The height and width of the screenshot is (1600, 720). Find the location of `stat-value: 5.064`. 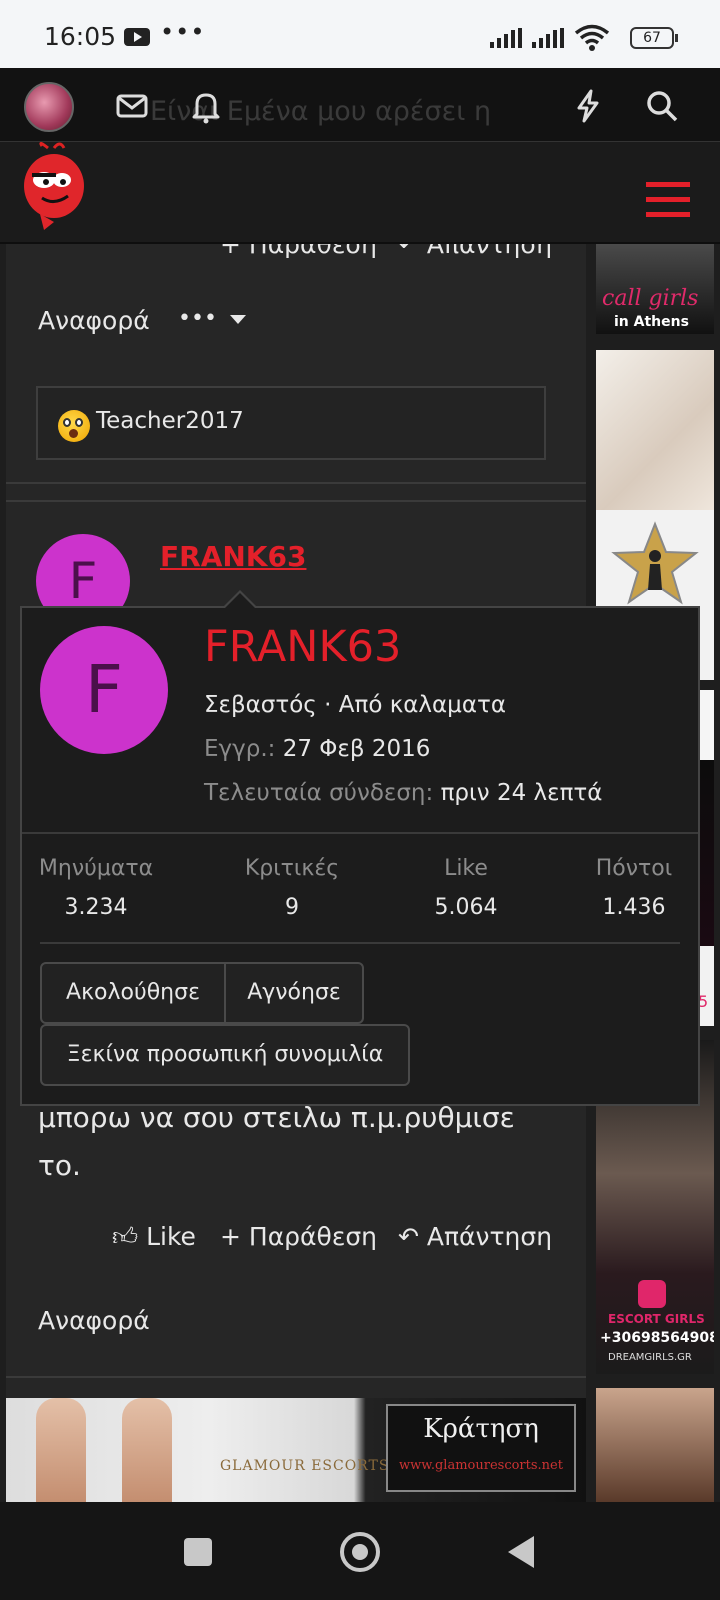

stat-value: 5.064 is located at coordinates (466, 907).